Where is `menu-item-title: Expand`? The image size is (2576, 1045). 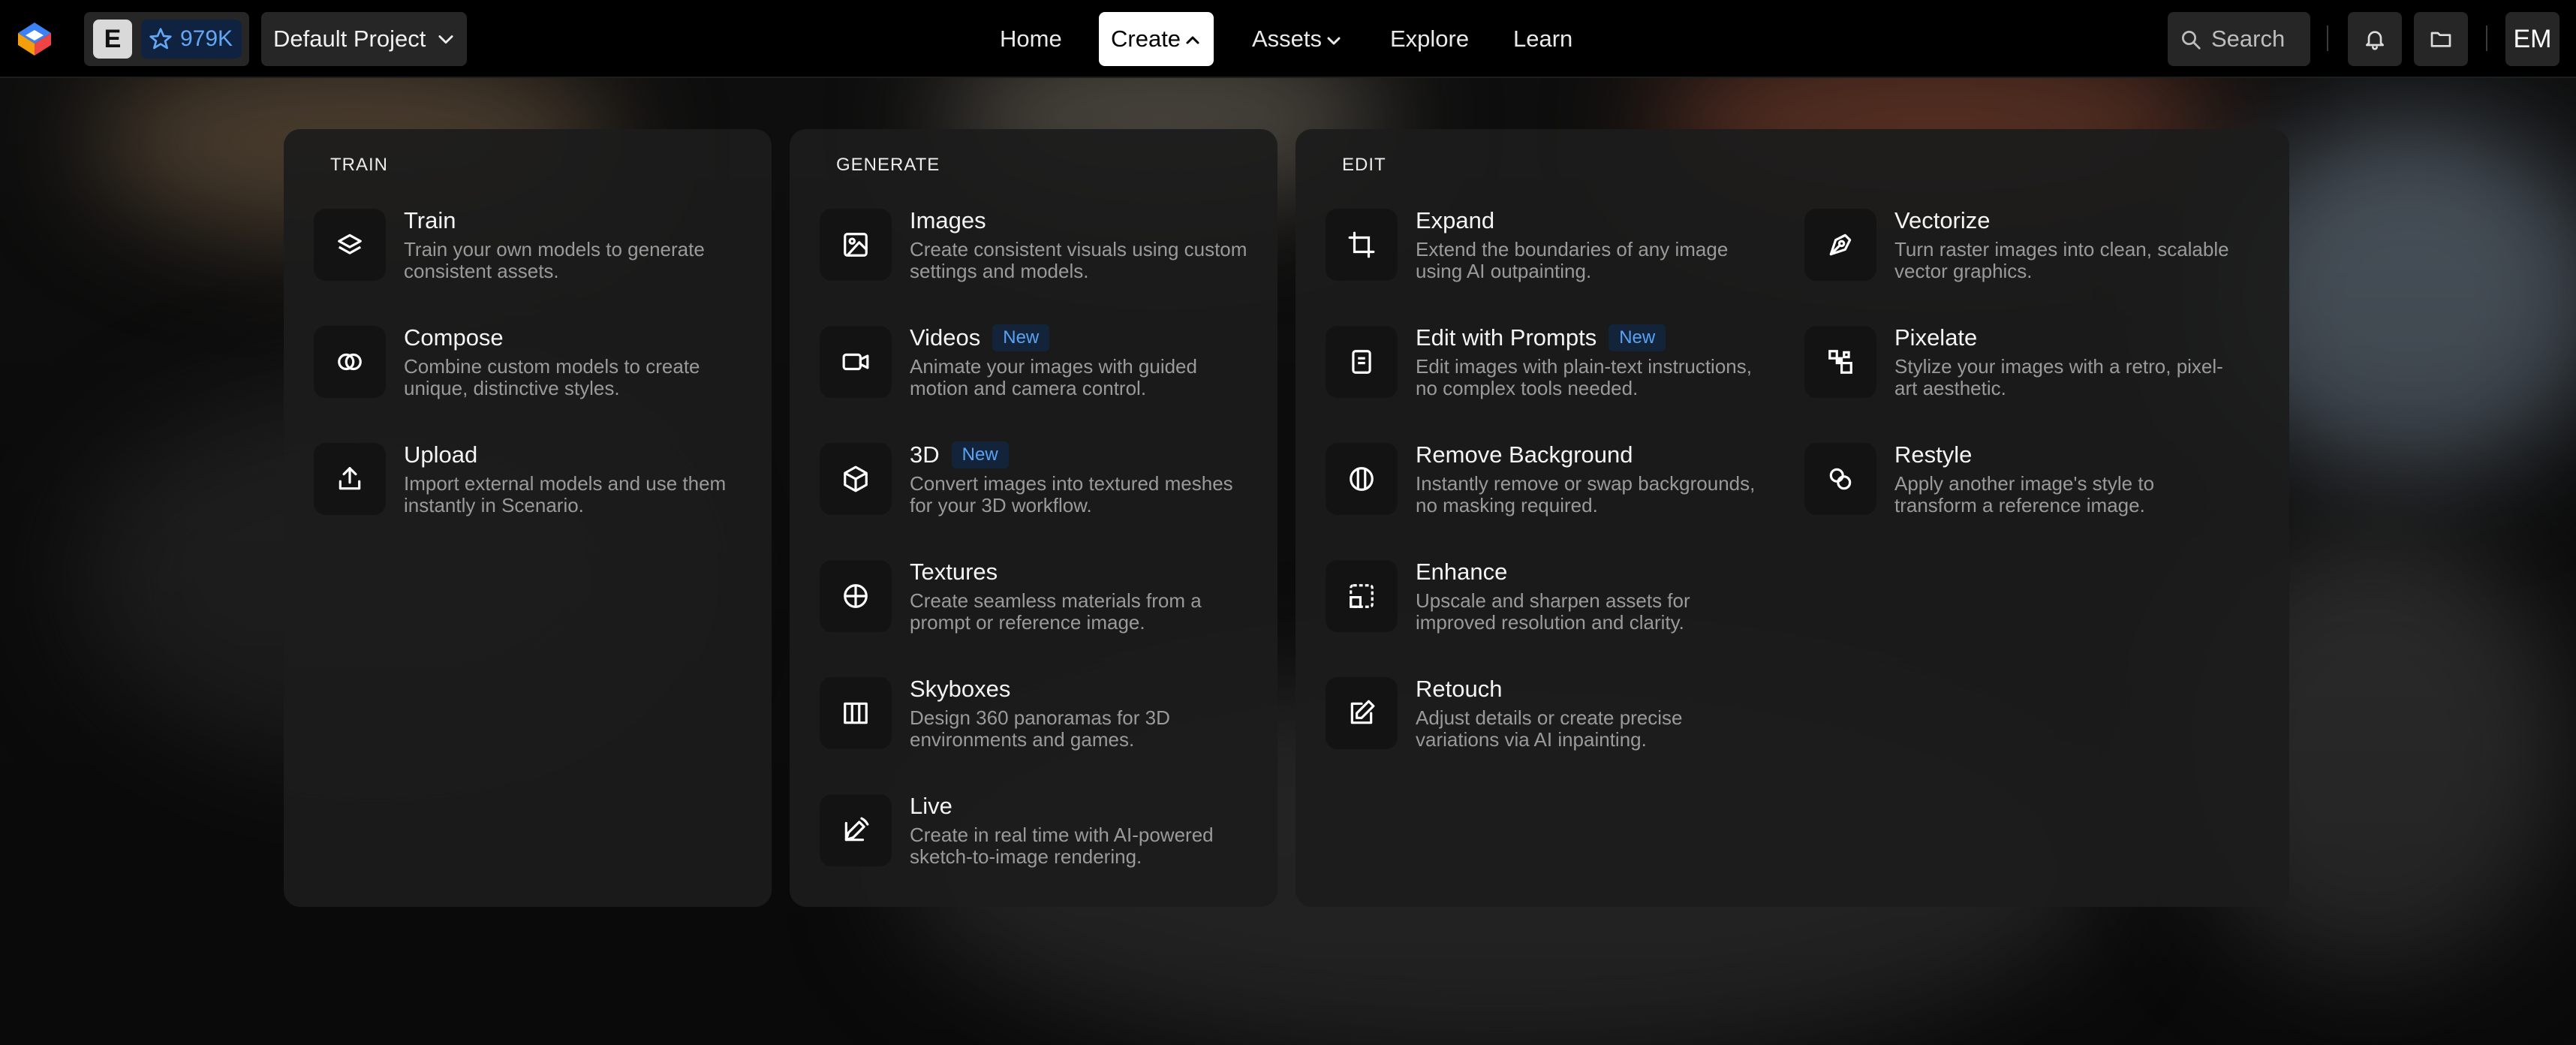
menu-item-title: Expand is located at coordinates (1455, 220).